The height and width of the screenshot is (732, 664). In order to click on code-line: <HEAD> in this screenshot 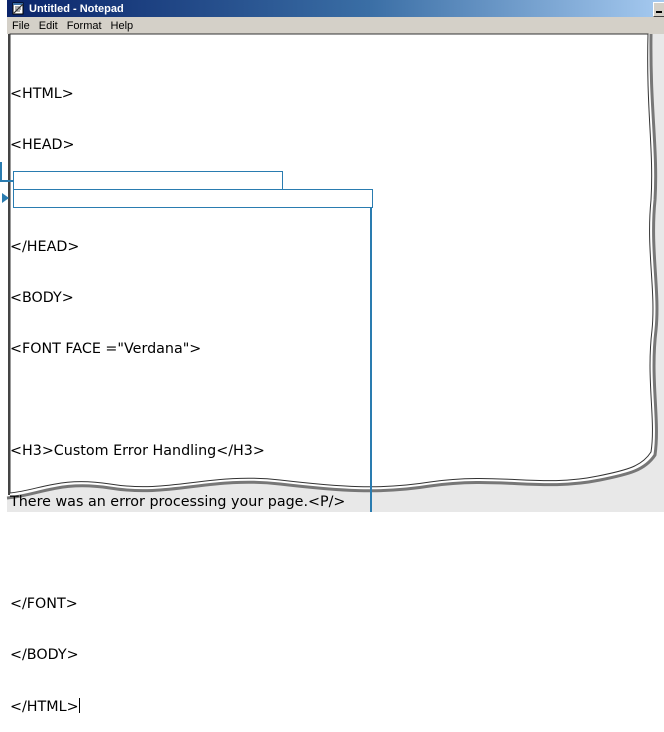, I will do `click(42, 145)`.